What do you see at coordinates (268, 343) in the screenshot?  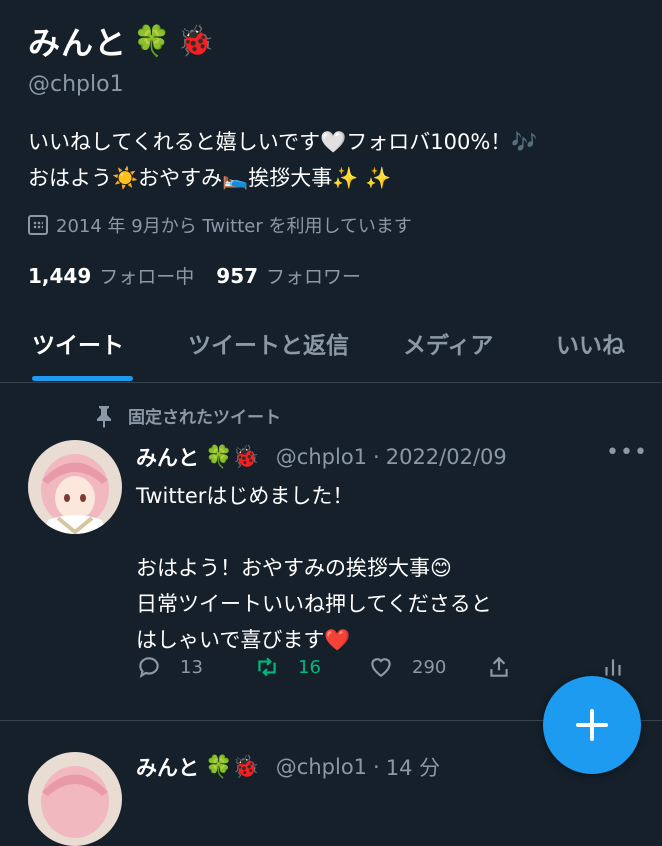 I see `tab-tweets-and-replies: ツイートと返信` at bounding box center [268, 343].